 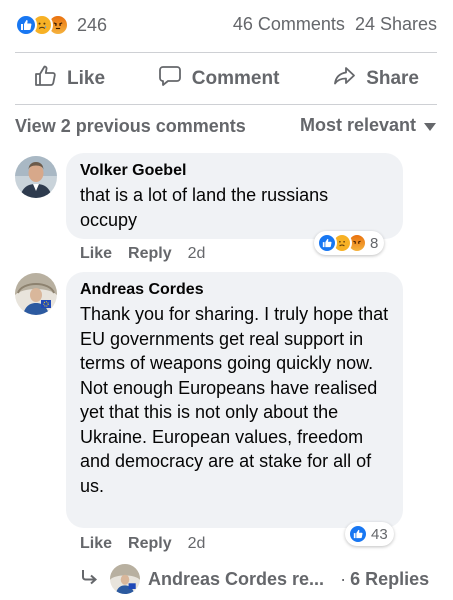 I want to click on share-label: Share, so click(x=392, y=78).